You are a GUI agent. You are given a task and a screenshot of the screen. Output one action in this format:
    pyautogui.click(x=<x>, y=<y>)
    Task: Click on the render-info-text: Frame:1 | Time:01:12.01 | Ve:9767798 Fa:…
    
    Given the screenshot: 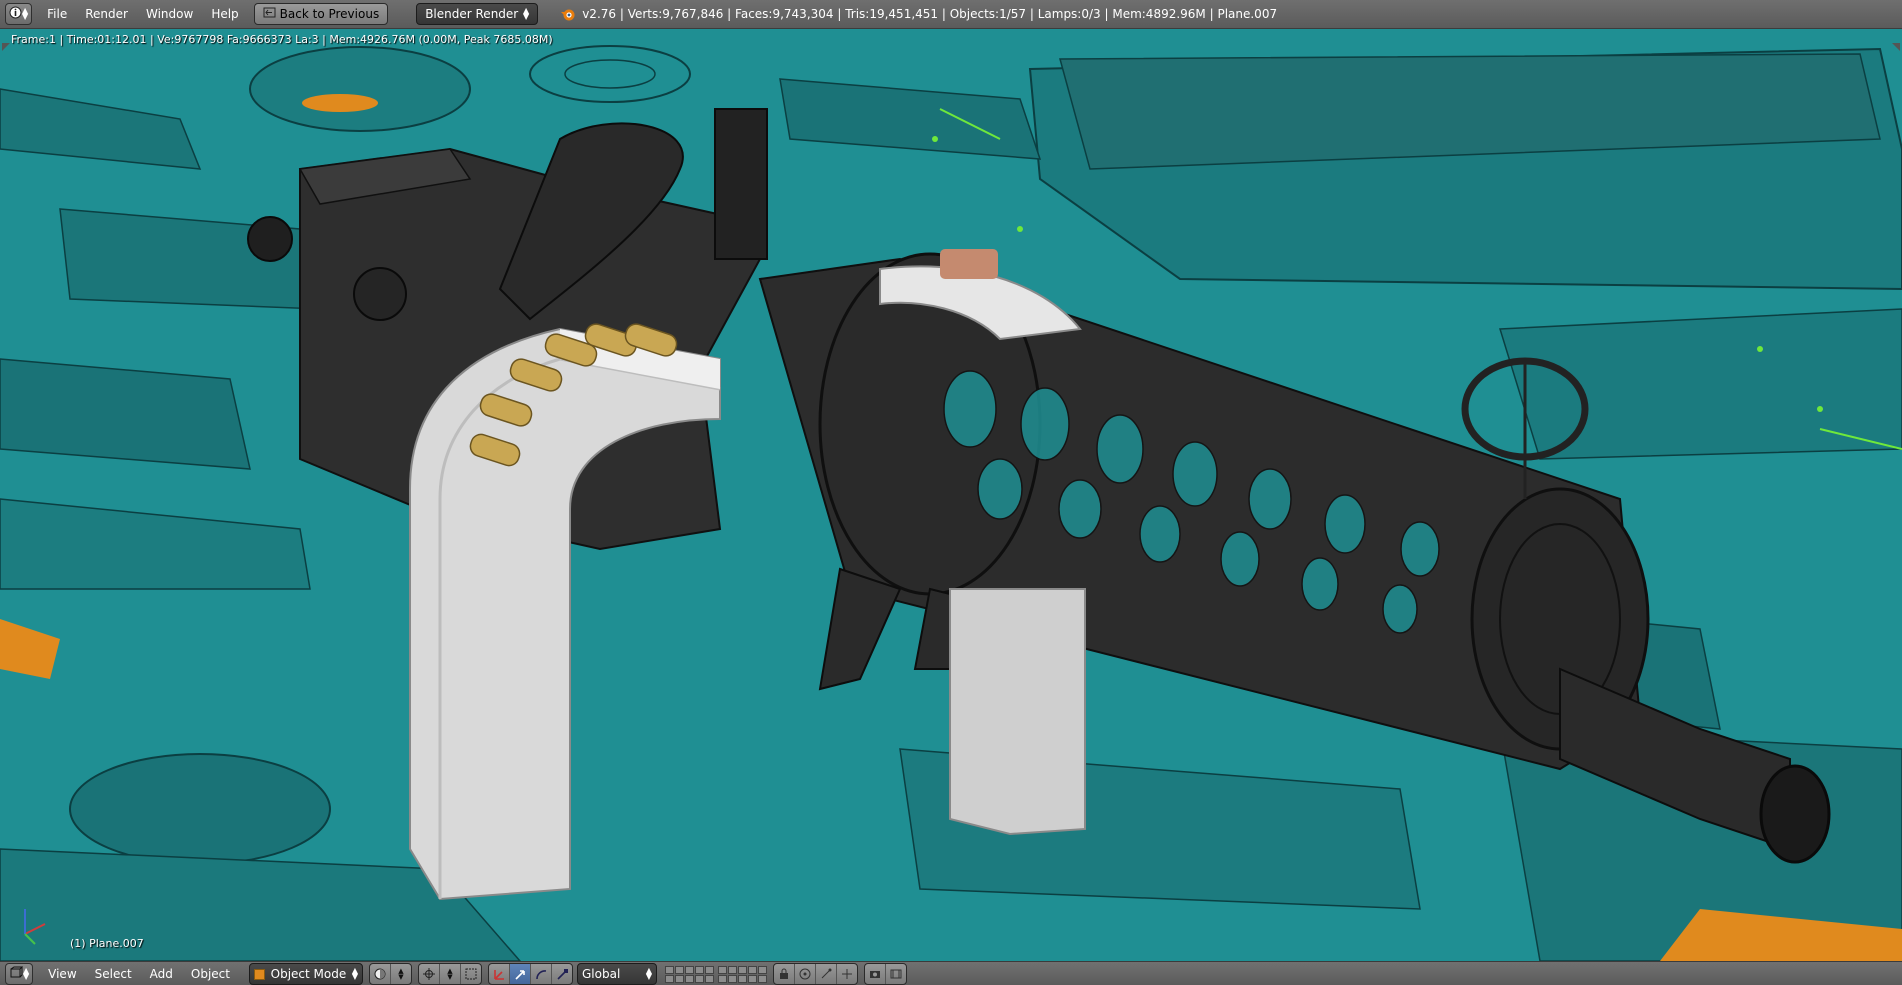 What is the action you would take?
    pyautogui.click(x=282, y=39)
    